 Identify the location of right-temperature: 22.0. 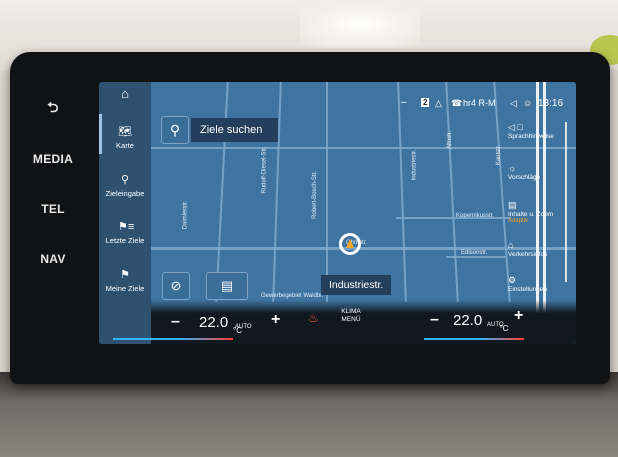
(468, 320).